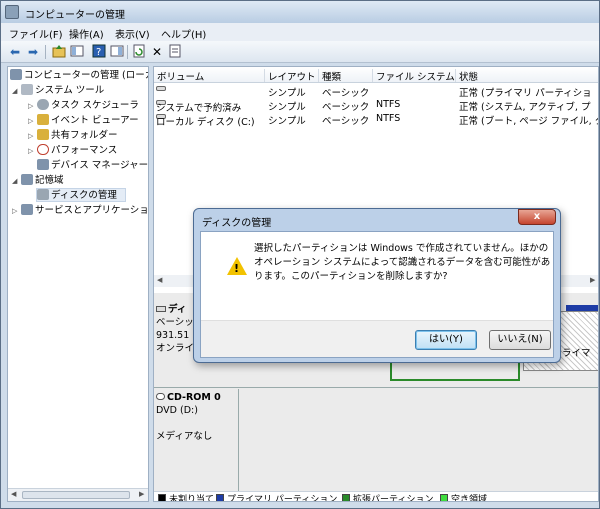 This screenshot has height=509, width=600. What do you see at coordinates (132, 33) in the screenshot?
I see `menu-view: 表示(V)` at bounding box center [132, 33].